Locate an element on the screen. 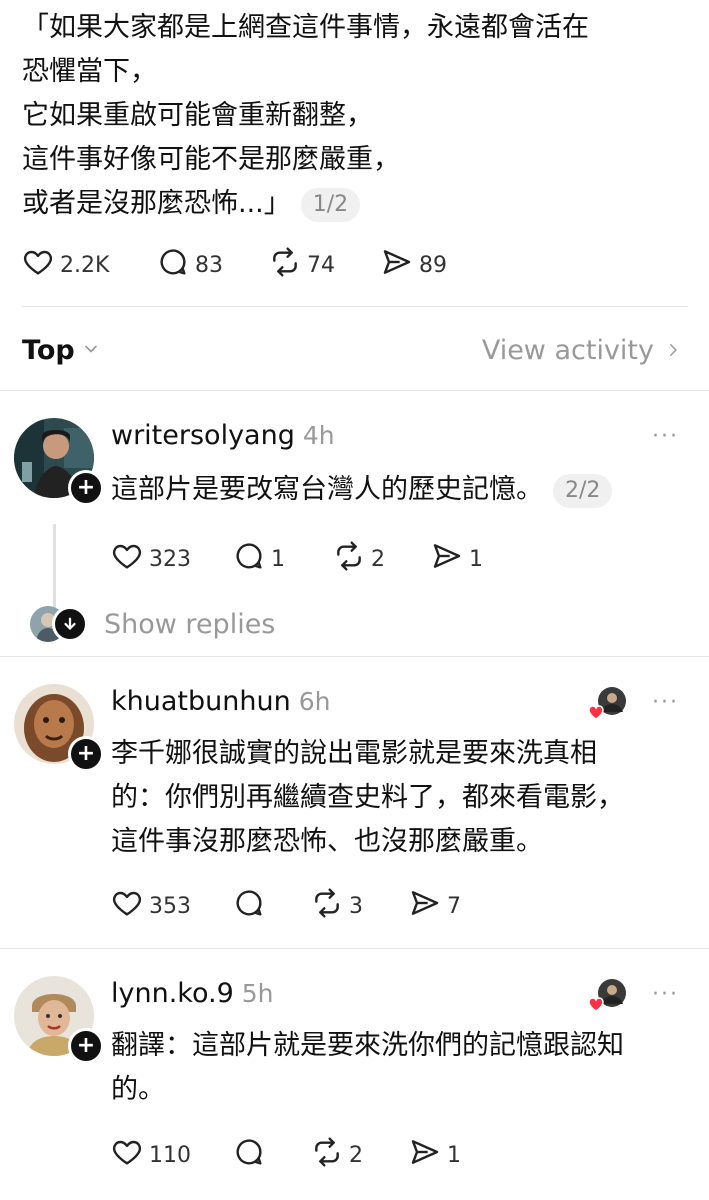 The height and width of the screenshot is (1200, 709). page-indicator: 1/2 is located at coordinates (330, 204).